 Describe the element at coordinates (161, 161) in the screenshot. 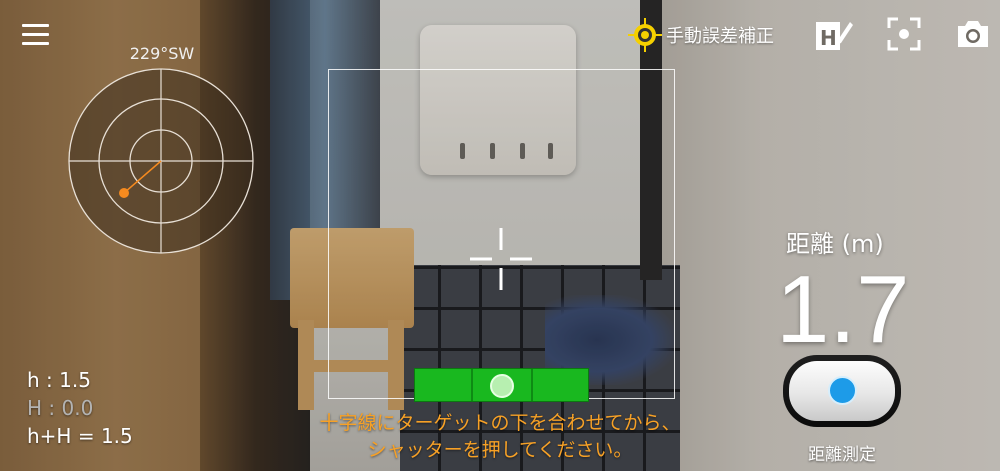

I see `compass-radar` at that location.